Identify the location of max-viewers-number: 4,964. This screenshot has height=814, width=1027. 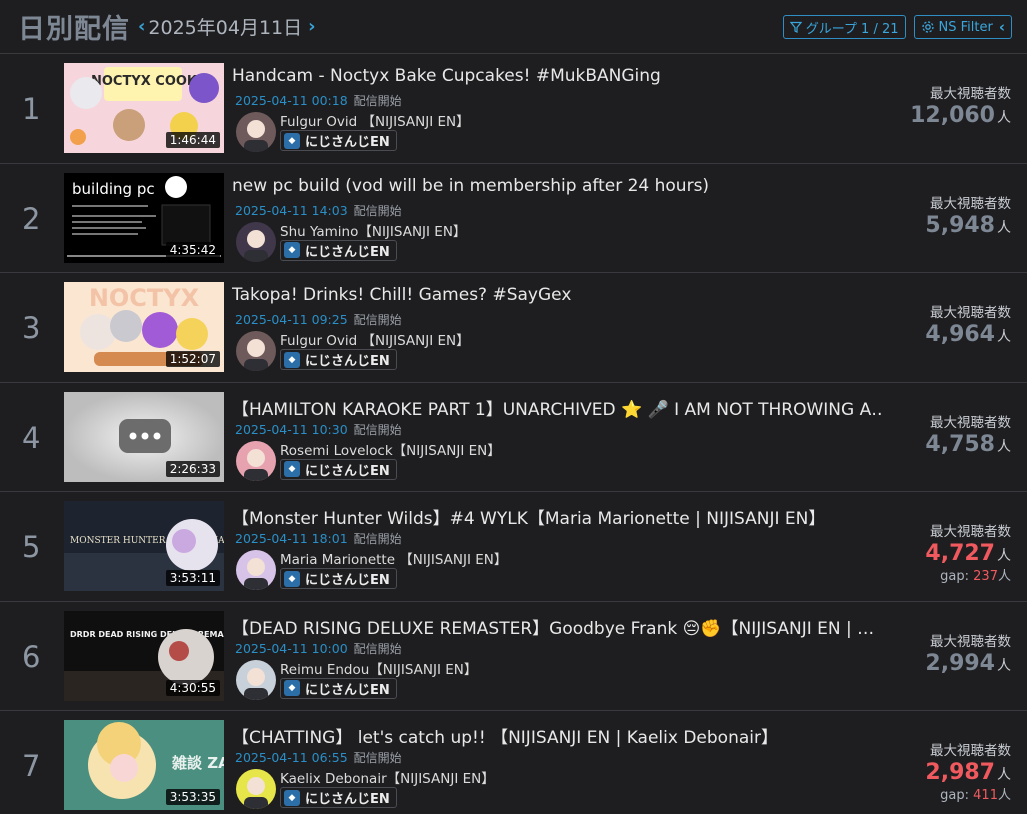
(960, 334).